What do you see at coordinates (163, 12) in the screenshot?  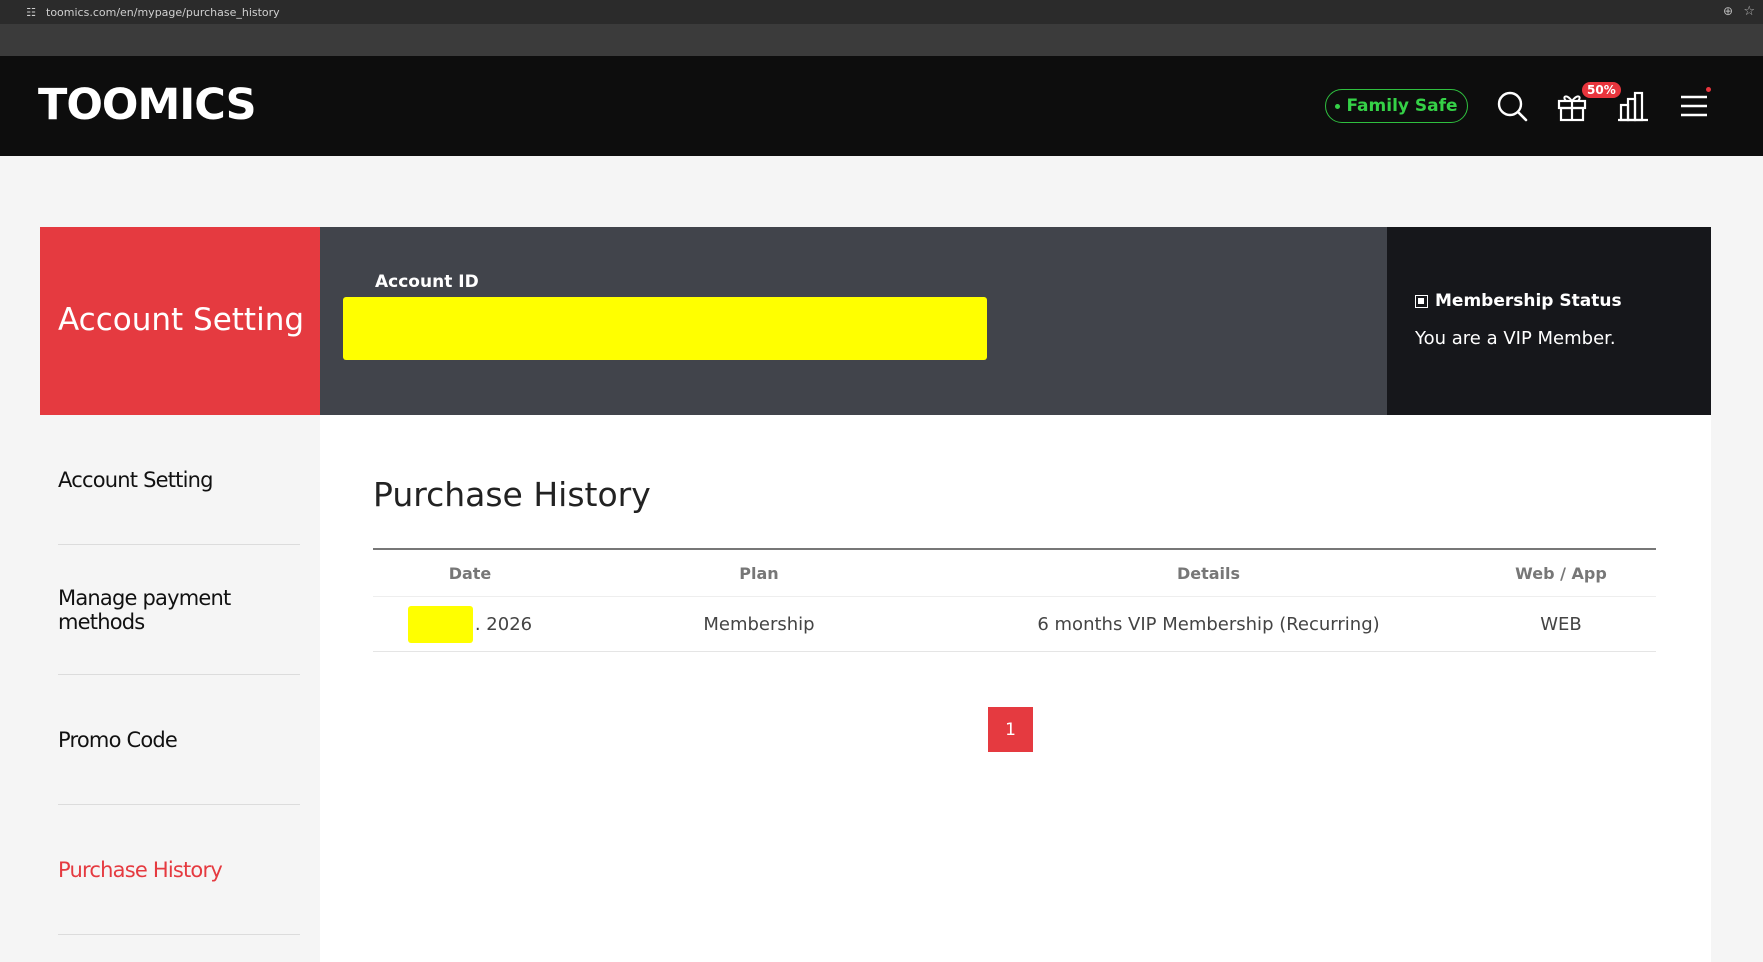 I see `url-text: toomics.com/en/mypage/purchase_history` at bounding box center [163, 12].